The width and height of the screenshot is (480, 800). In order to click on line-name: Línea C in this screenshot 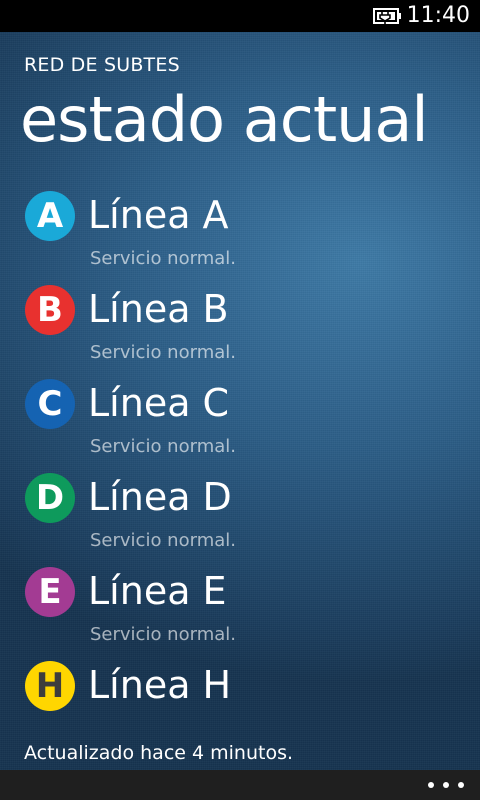, I will do `click(159, 403)`.